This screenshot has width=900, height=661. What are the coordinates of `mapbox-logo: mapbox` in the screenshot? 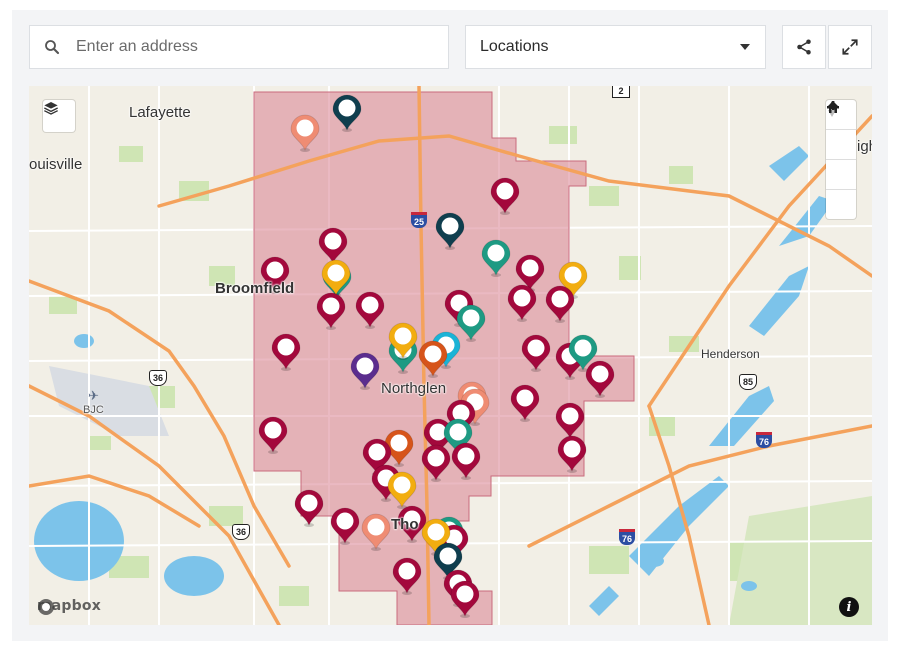 It's located at (69, 606).